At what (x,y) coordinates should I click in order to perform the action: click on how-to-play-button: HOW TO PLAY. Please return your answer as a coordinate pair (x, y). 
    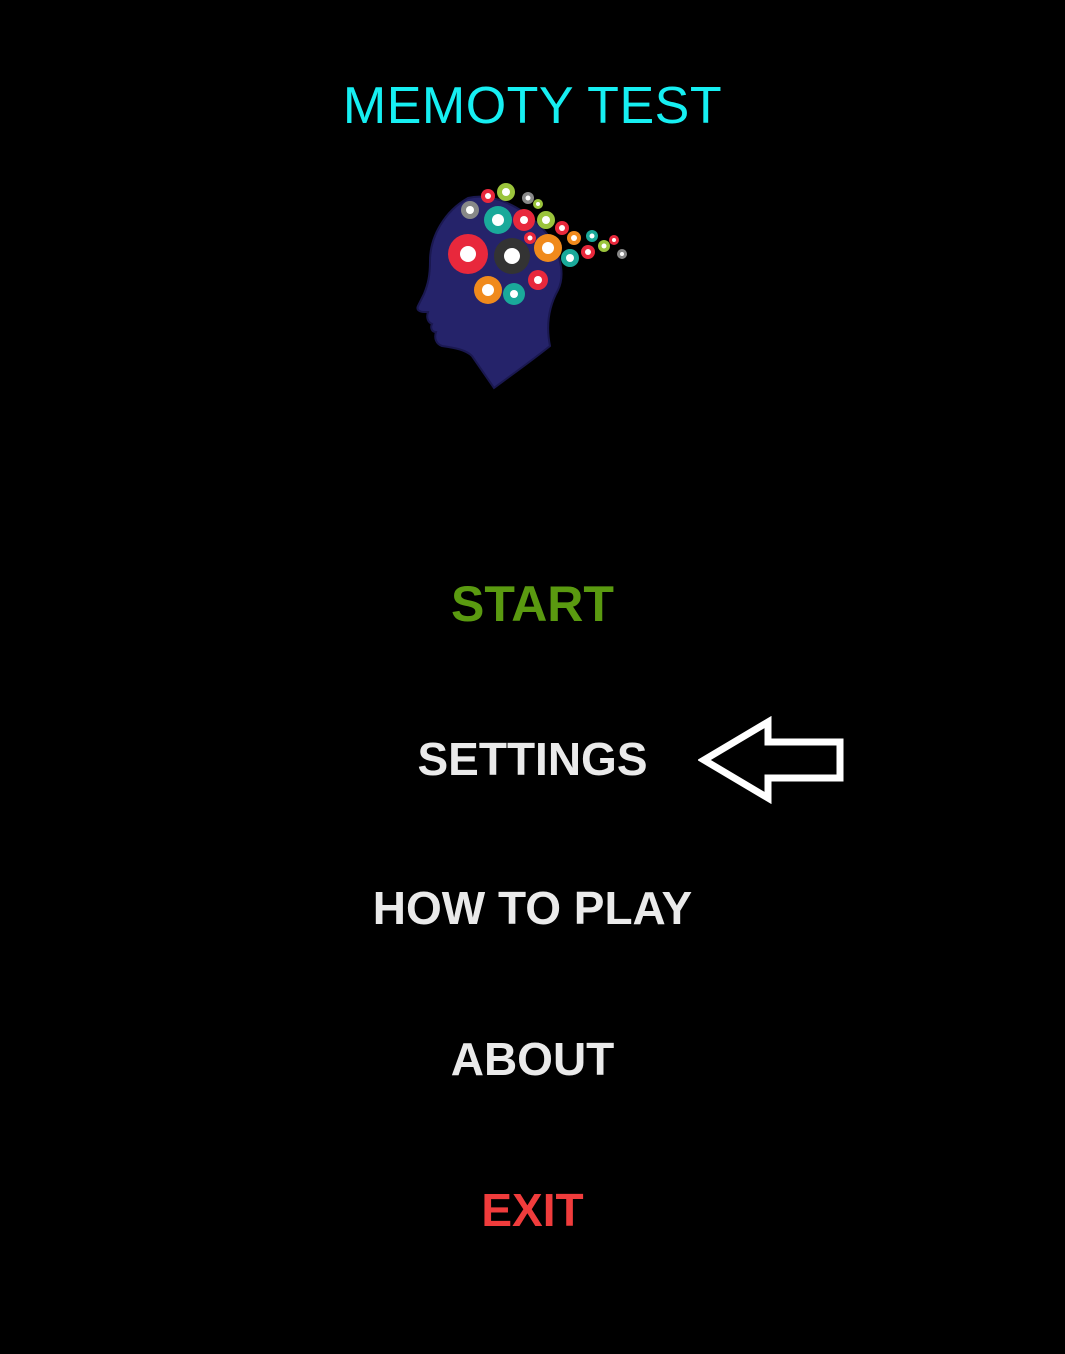
    Looking at the image, I should click on (532, 908).